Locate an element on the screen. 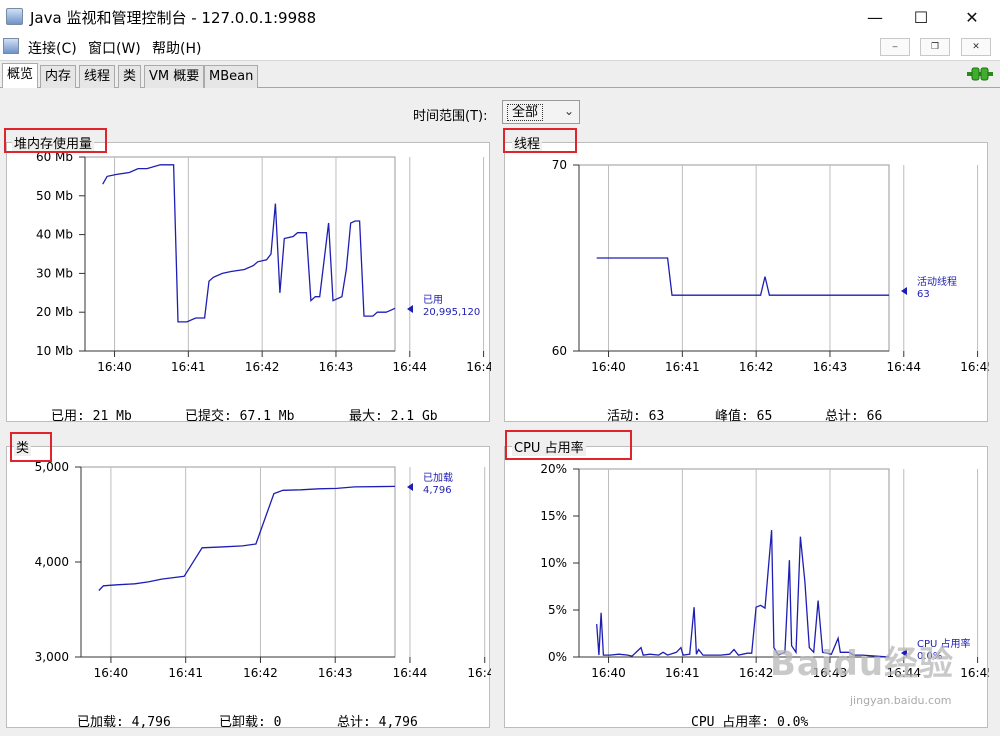 This screenshot has height=736, width=1000. threads-total-stat: 总计: 66 is located at coordinates (854, 416).